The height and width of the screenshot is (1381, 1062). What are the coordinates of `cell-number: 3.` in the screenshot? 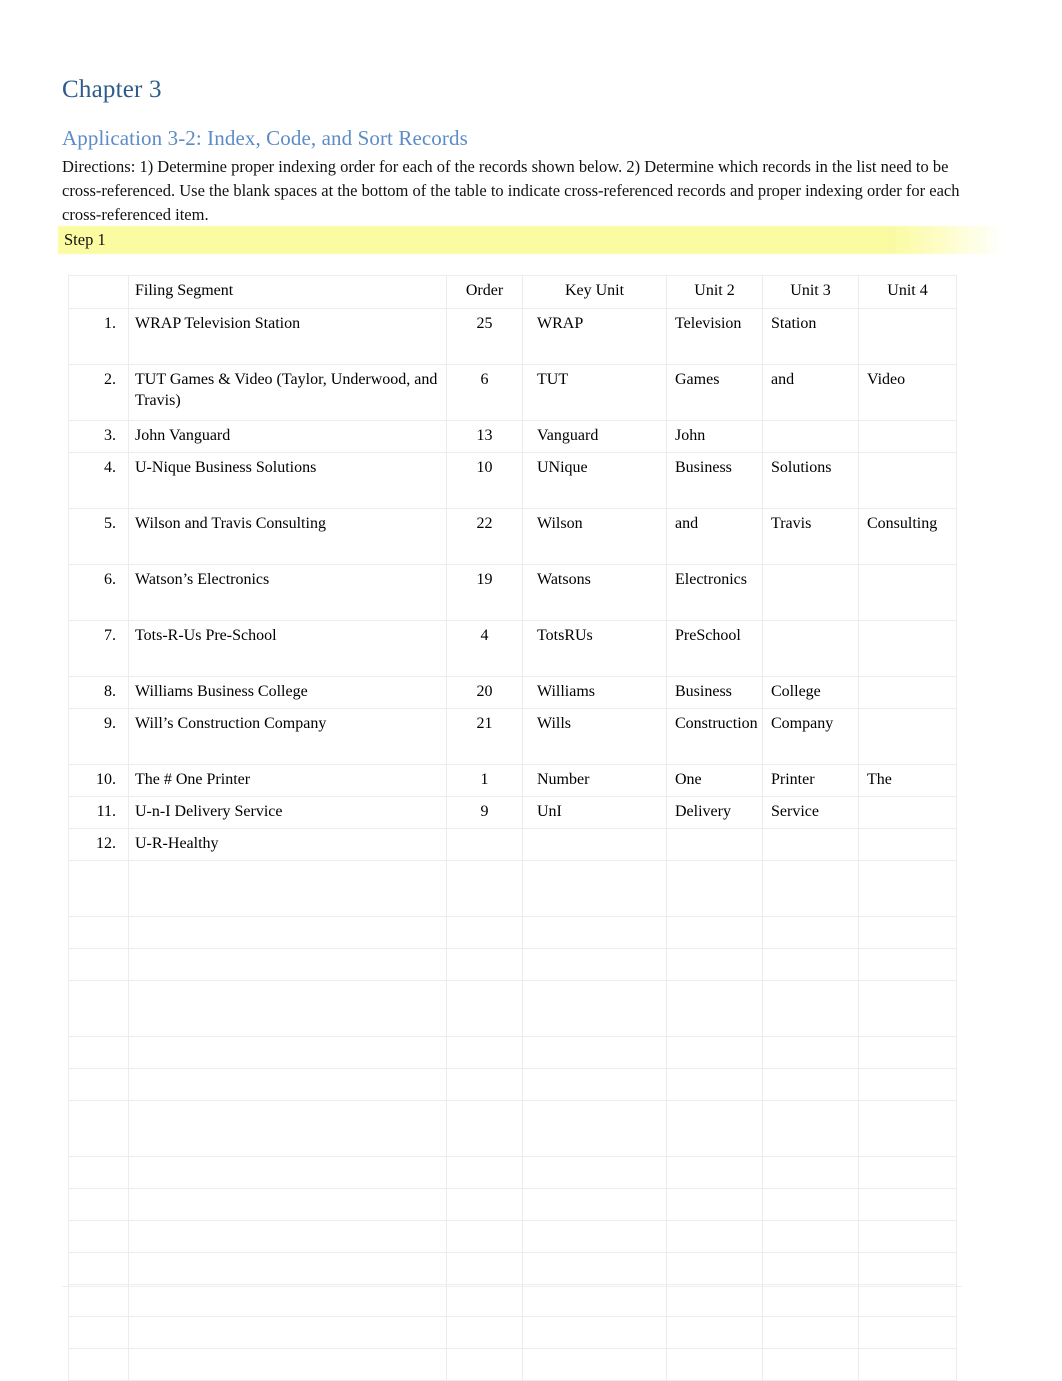 It's located at (98, 436).